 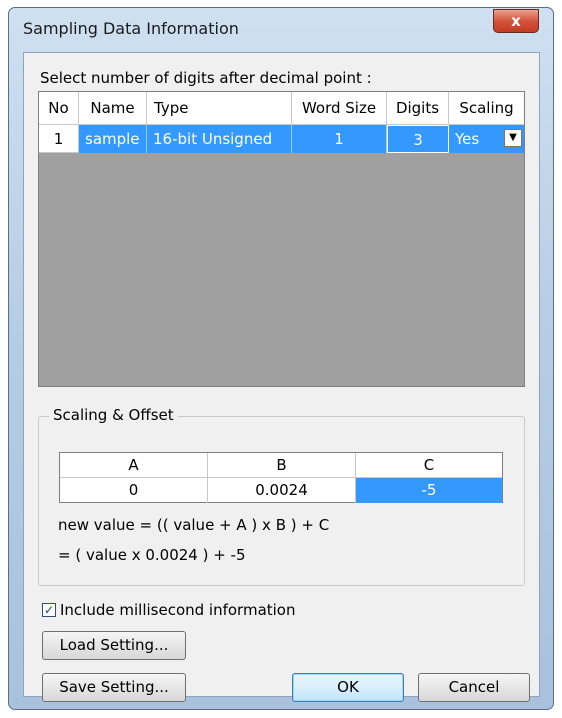 I want to click on value-b: 0.0024, so click(x=282, y=490).